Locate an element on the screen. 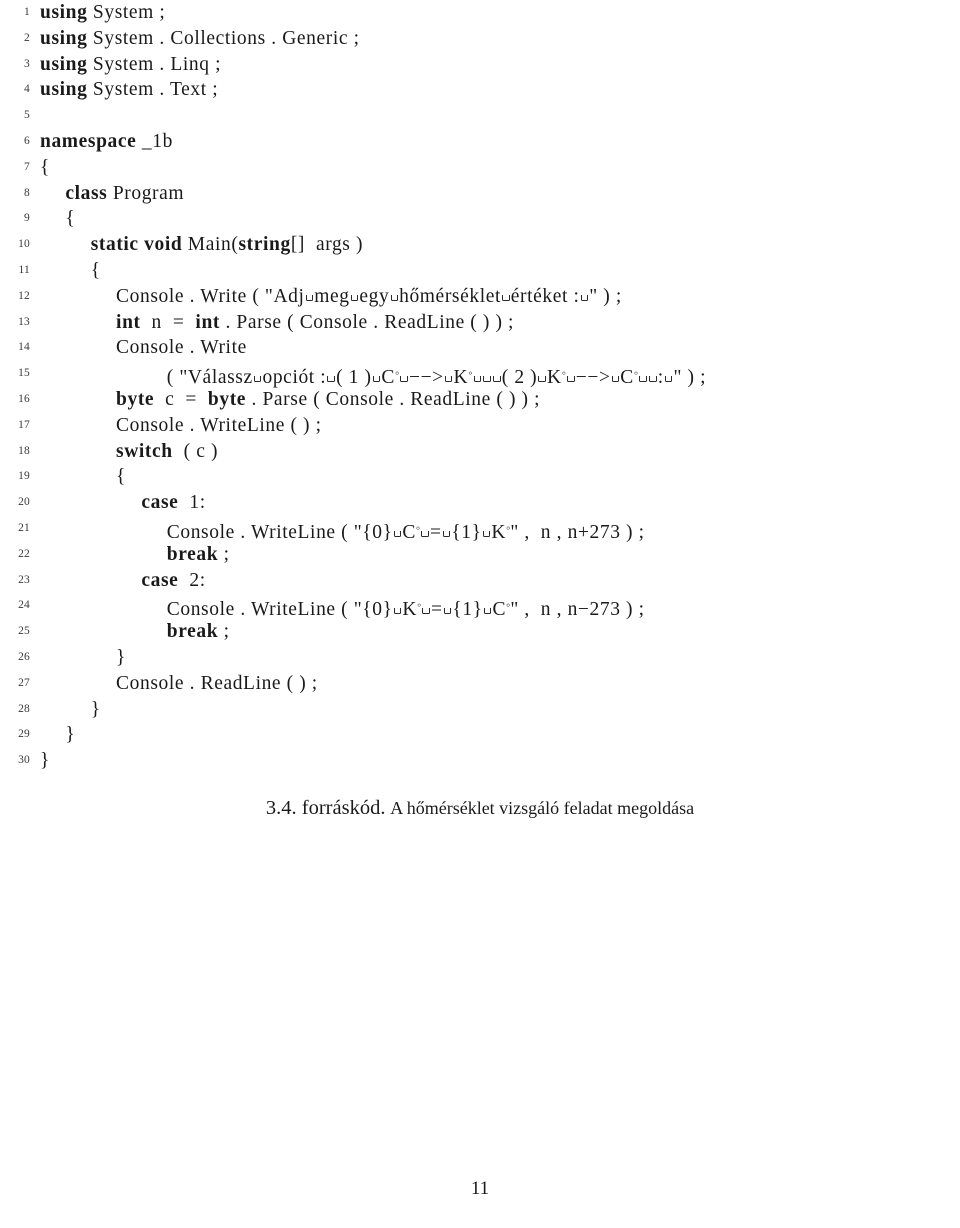 The height and width of the screenshot is (1228, 960). code-keyword: case is located at coordinates (160, 580).